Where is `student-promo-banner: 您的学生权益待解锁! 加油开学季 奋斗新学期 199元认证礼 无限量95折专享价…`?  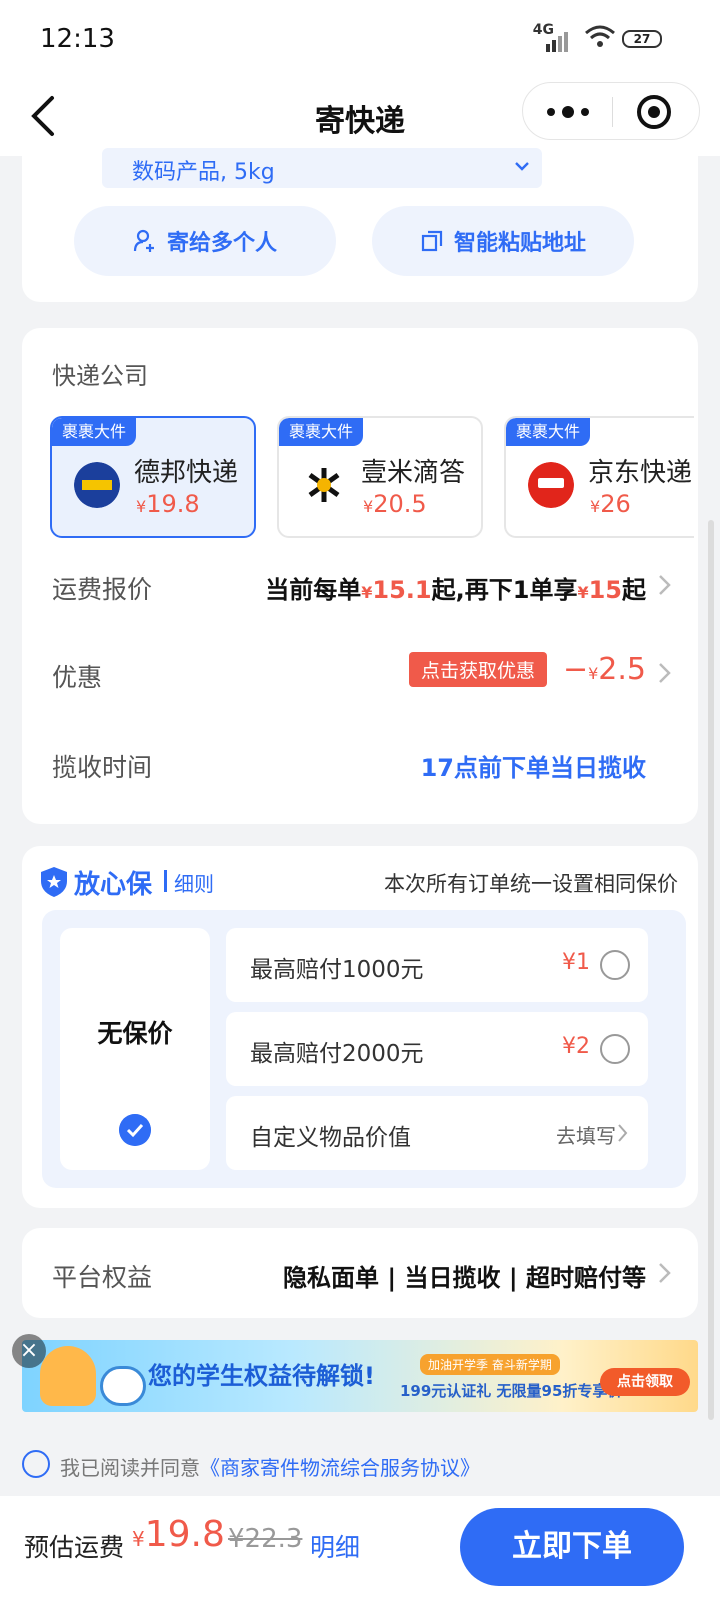 student-promo-banner: 您的学生权益待解锁! 加油开学季 奋斗新学期 199元认证礼 无限量95折专享价… is located at coordinates (360, 1376).